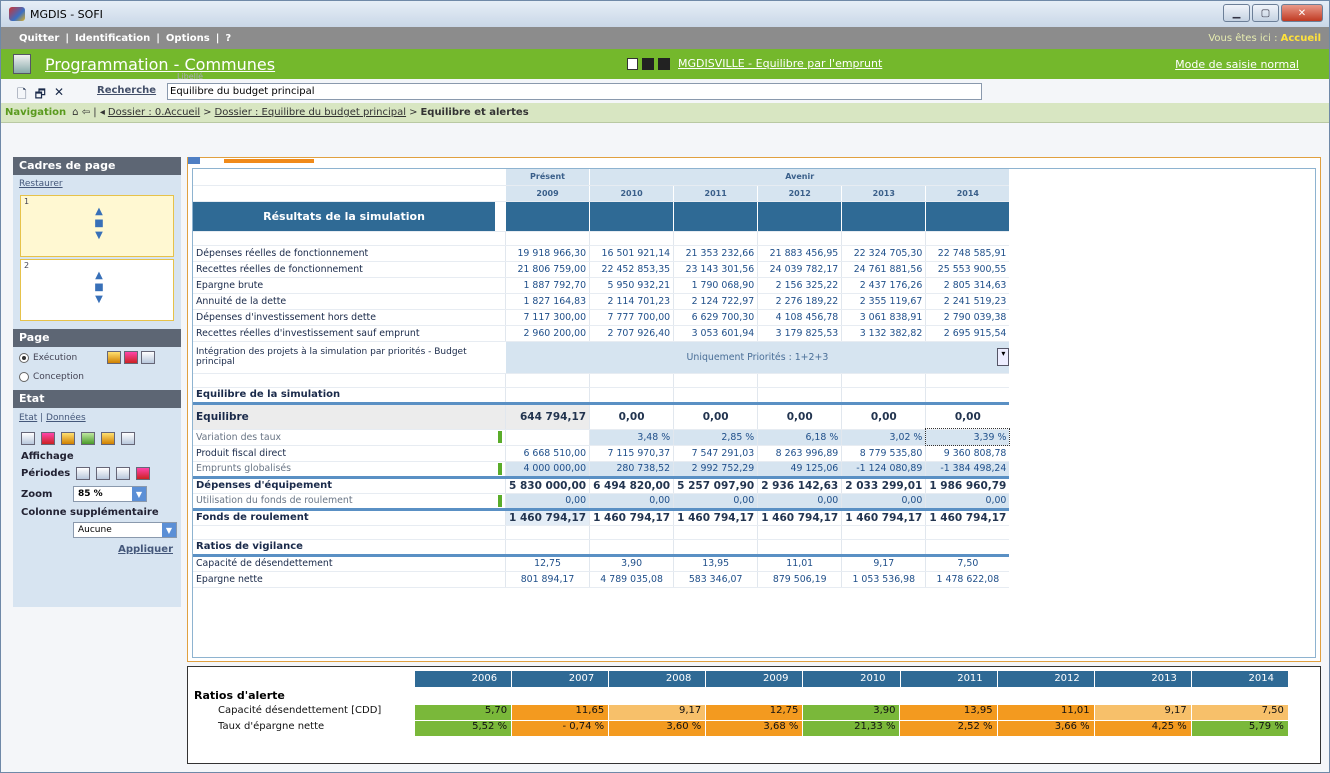  What do you see at coordinates (780, 63) in the screenshot?
I see `context-link: MGDISVILLE - Equilibre par l'emprunt` at bounding box center [780, 63].